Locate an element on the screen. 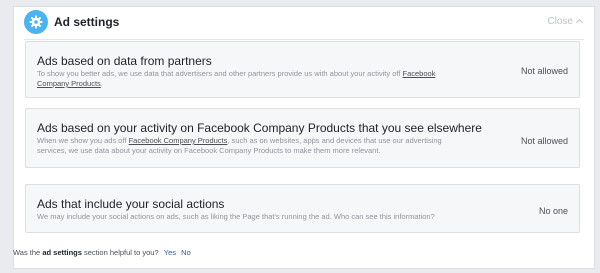 The width and height of the screenshot is (600, 273). facebook-company-products-link: Facebook Company Products is located at coordinates (178, 140).